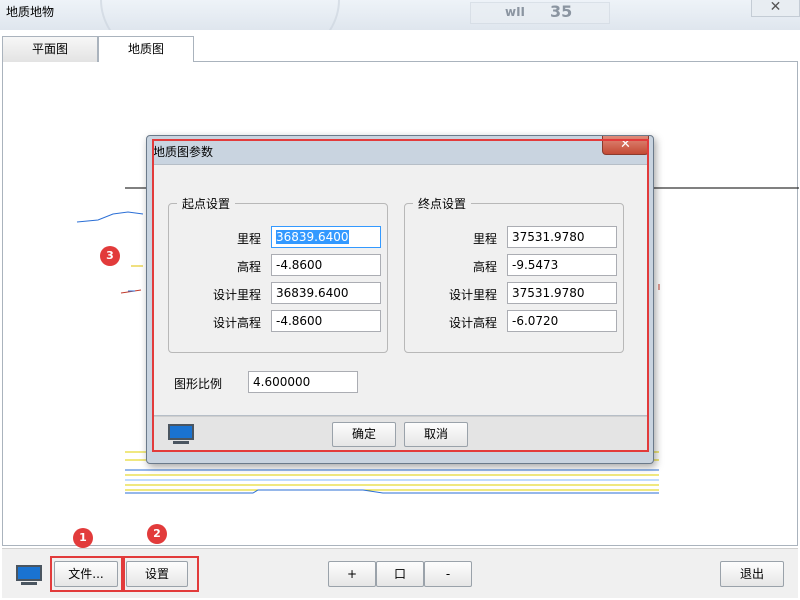 Image resolution: width=800 pixels, height=600 pixels. Describe the element at coordinates (86, 574) in the screenshot. I see `file-button-highlight` at that location.